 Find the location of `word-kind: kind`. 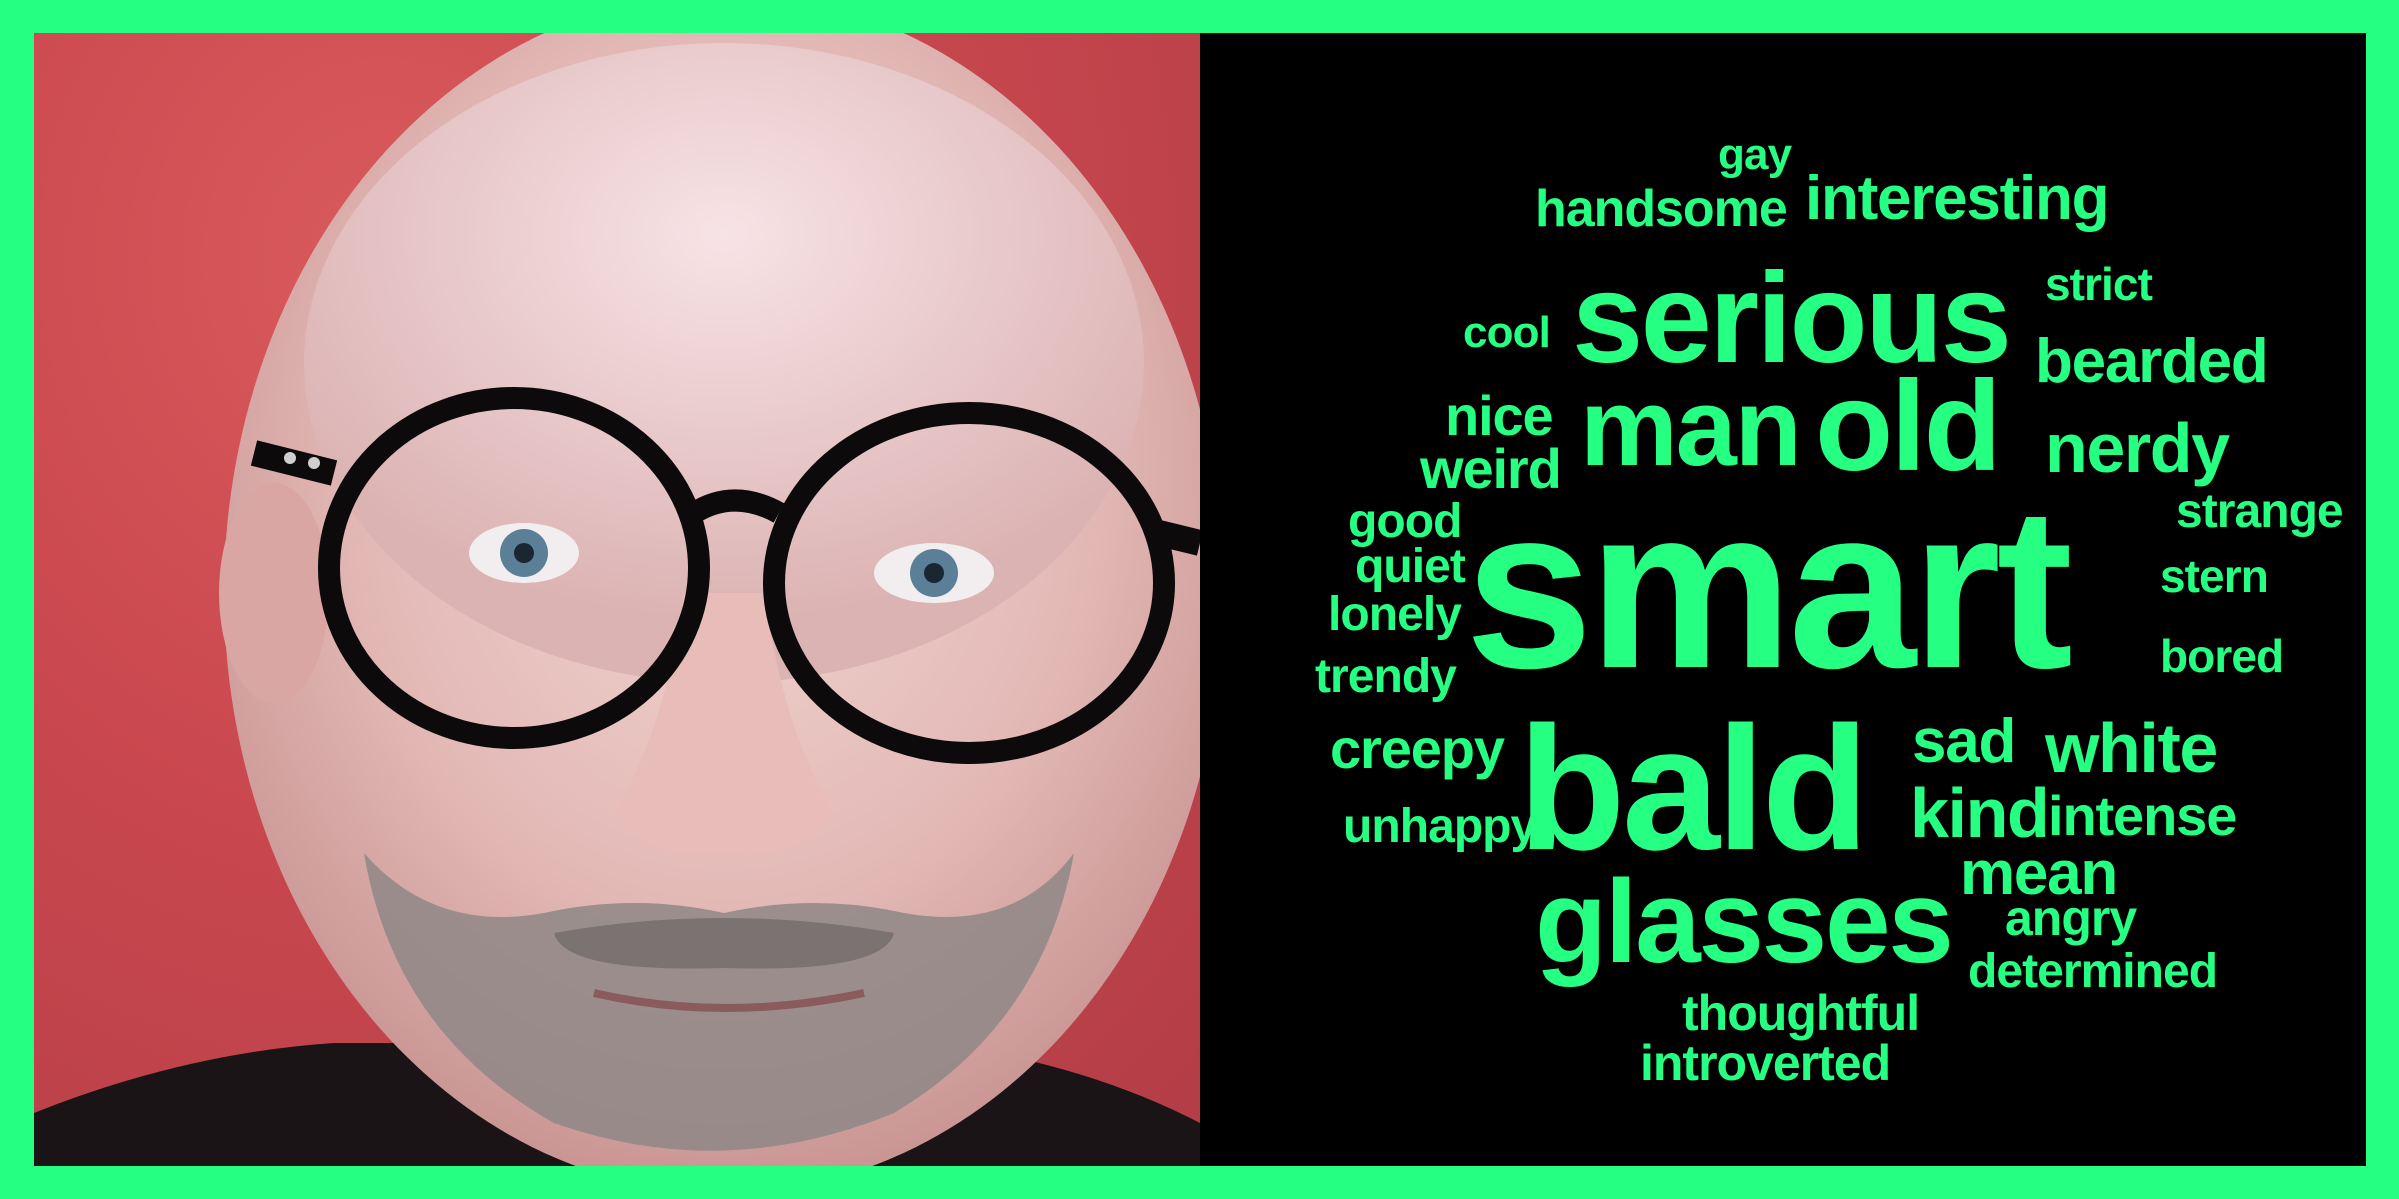

word-kind: kind is located at coordinates (1980, 813).